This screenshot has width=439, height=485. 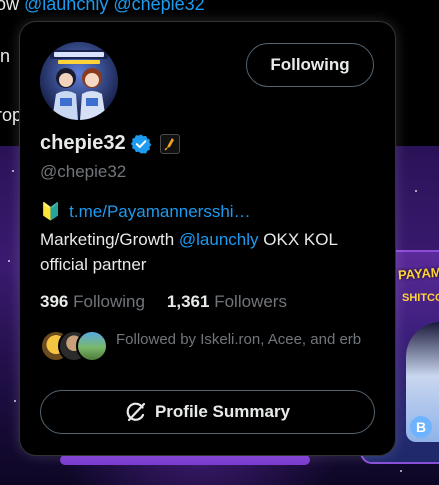 I want to click on avatar, so click(x=92, y=346).